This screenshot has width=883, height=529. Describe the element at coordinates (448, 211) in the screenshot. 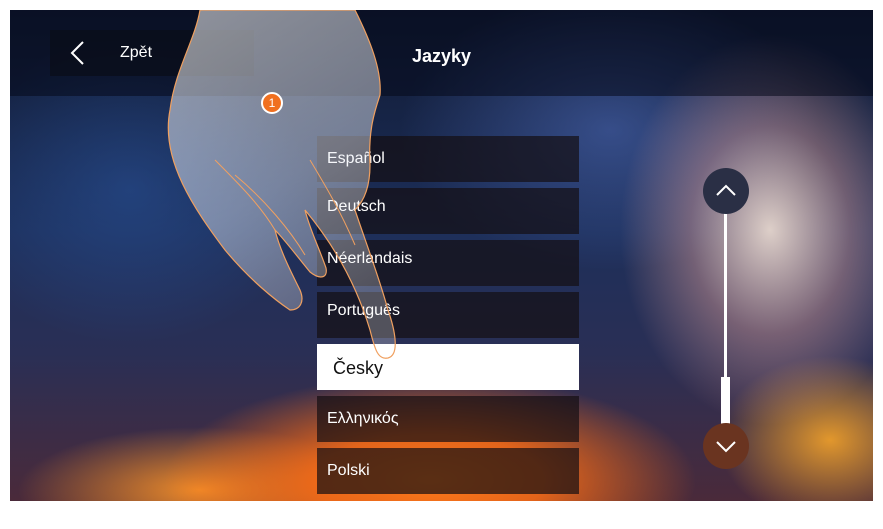

I see `language-item-german: Deutsch` at that location.